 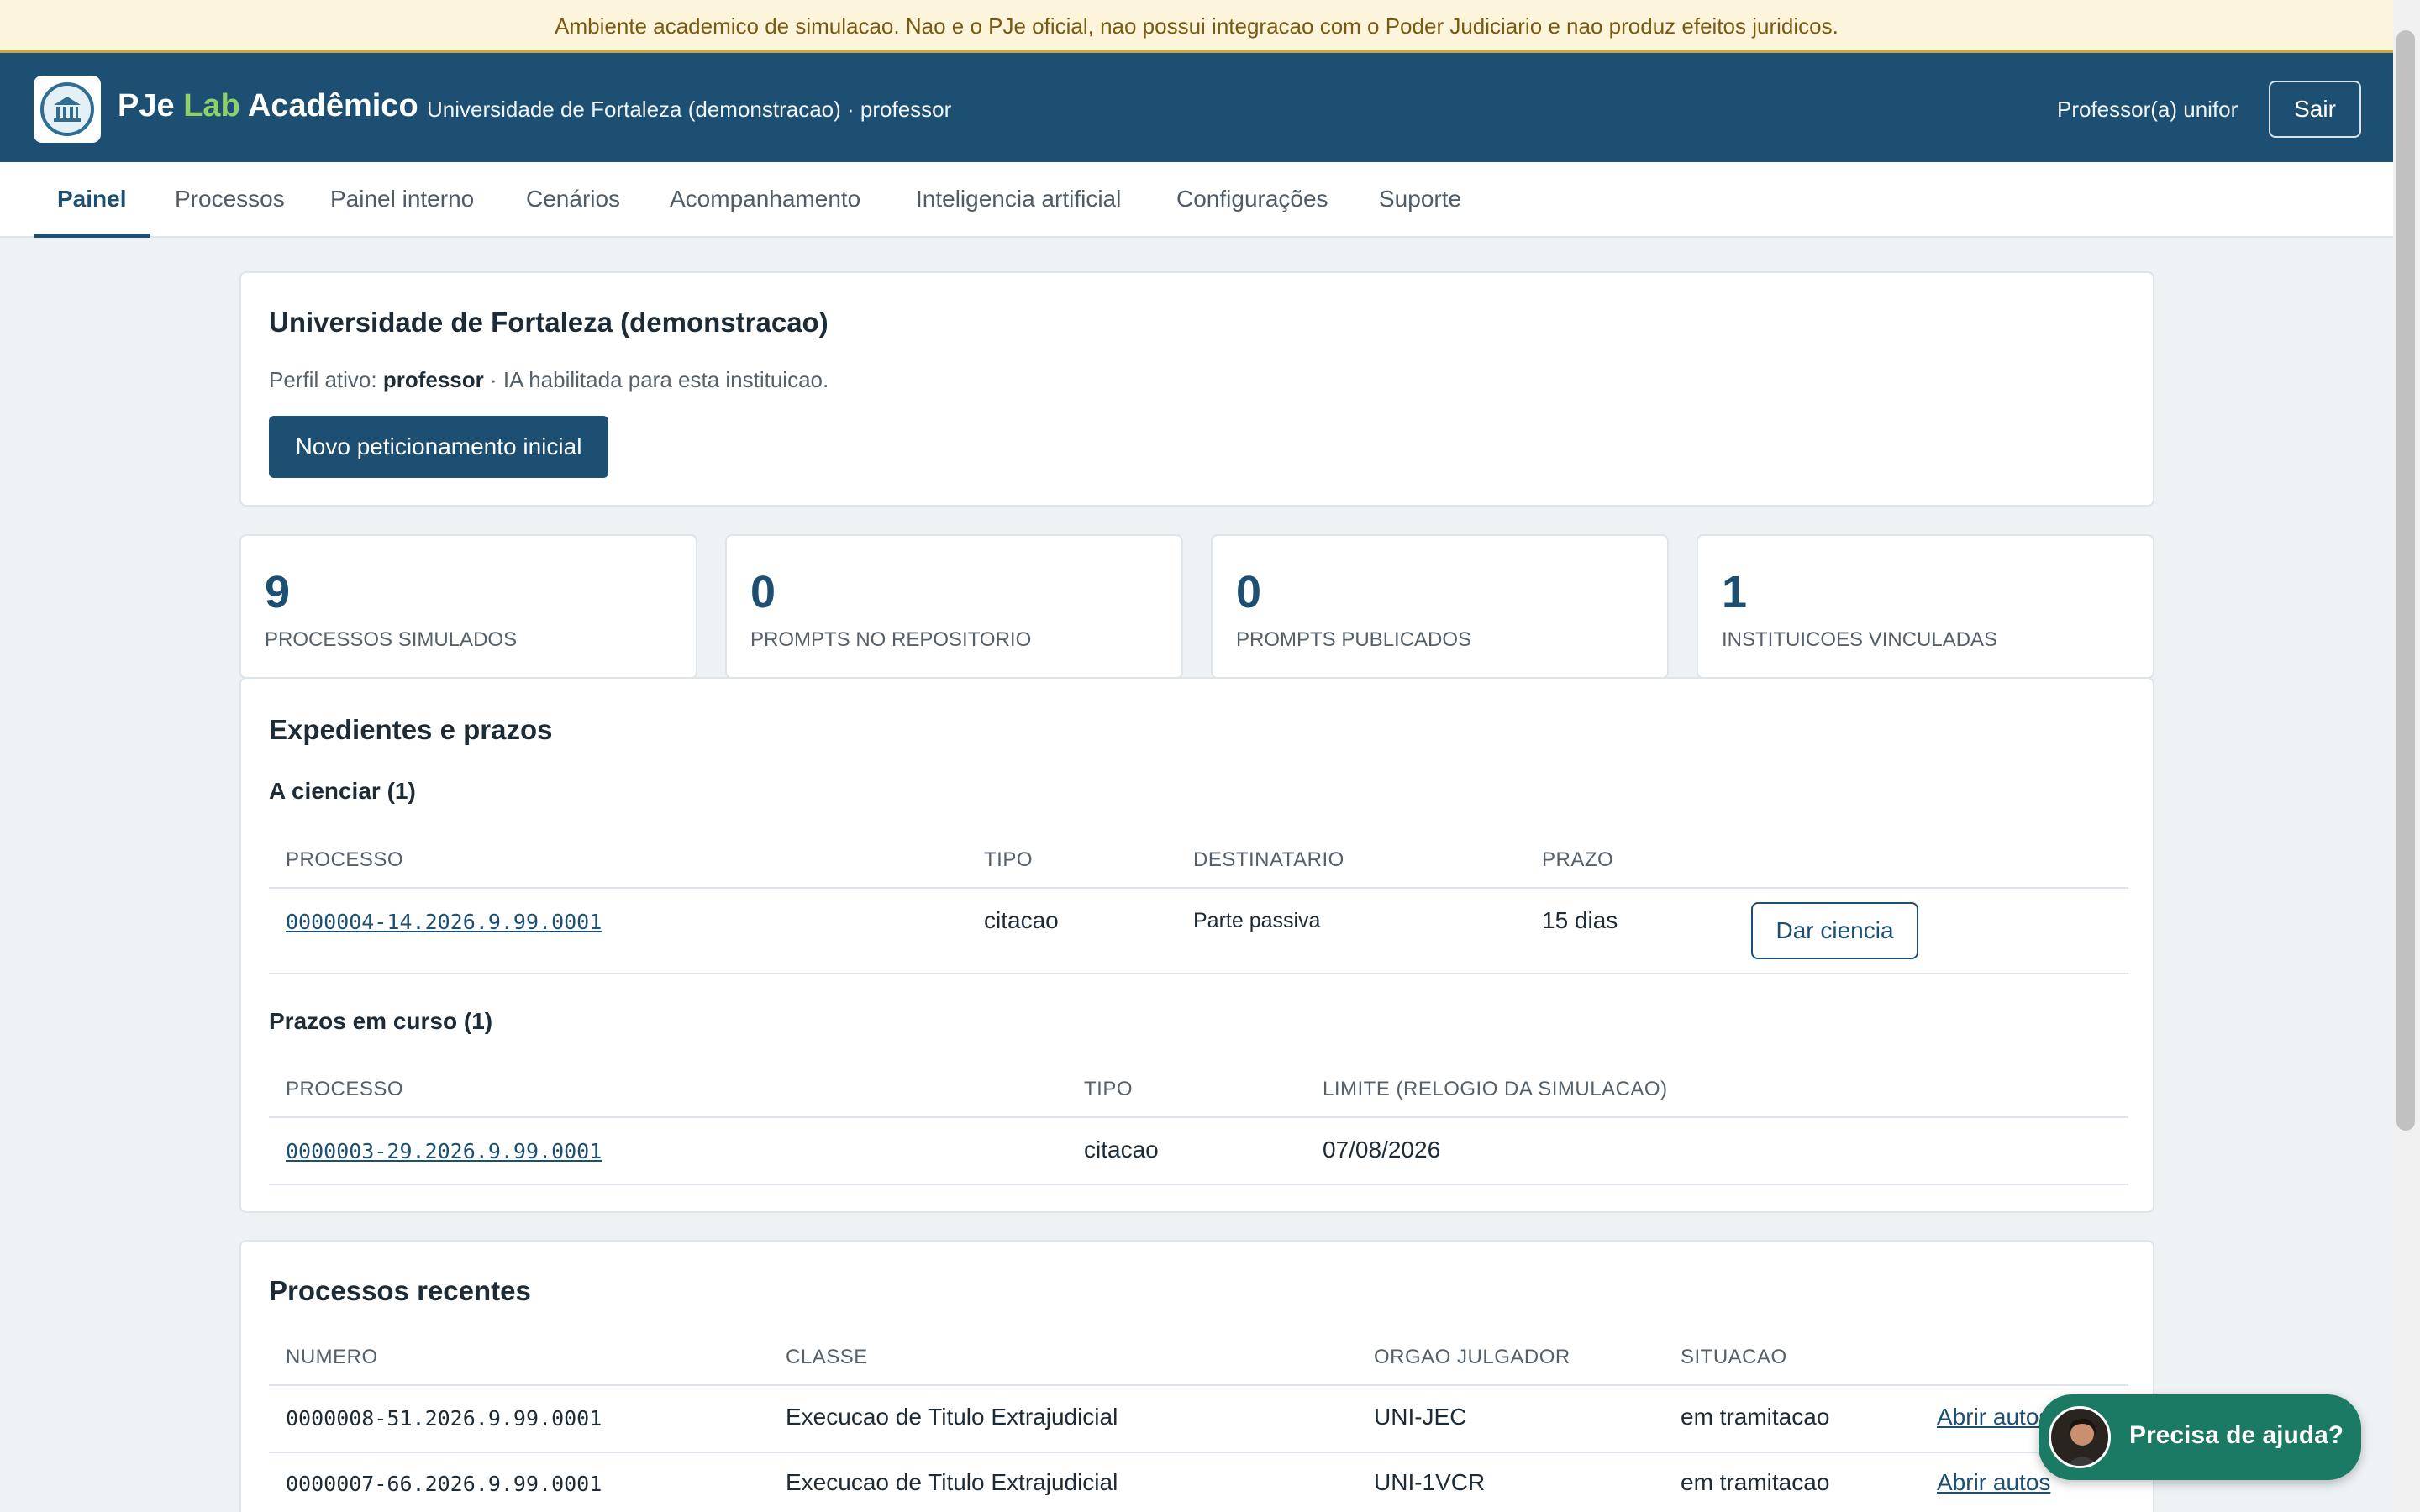 I want to click on stat-card: 9 PROCESSOS SIMULADOS, so click(x=468, y=606).